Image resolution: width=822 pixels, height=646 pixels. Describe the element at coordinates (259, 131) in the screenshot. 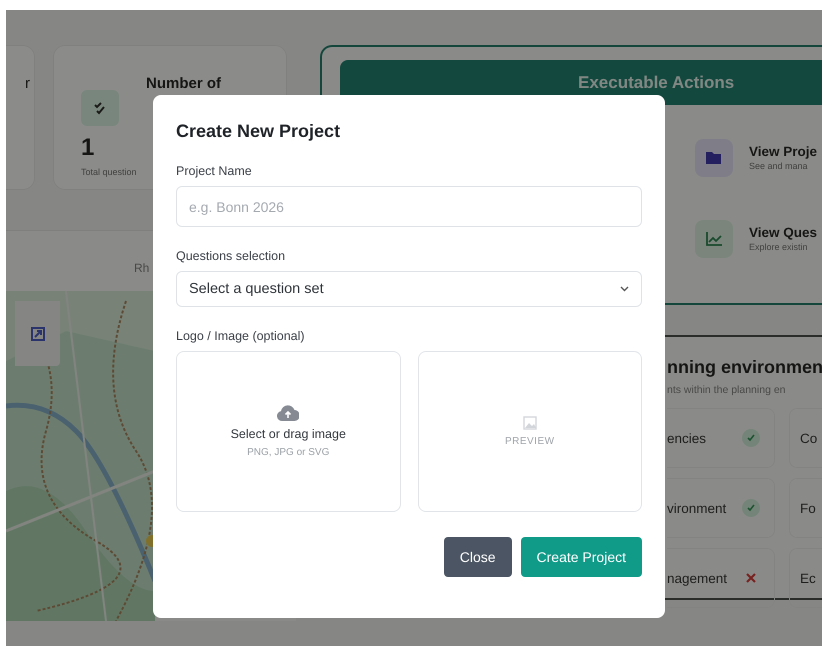

I see `dialog-title: Create New Project` at that location.